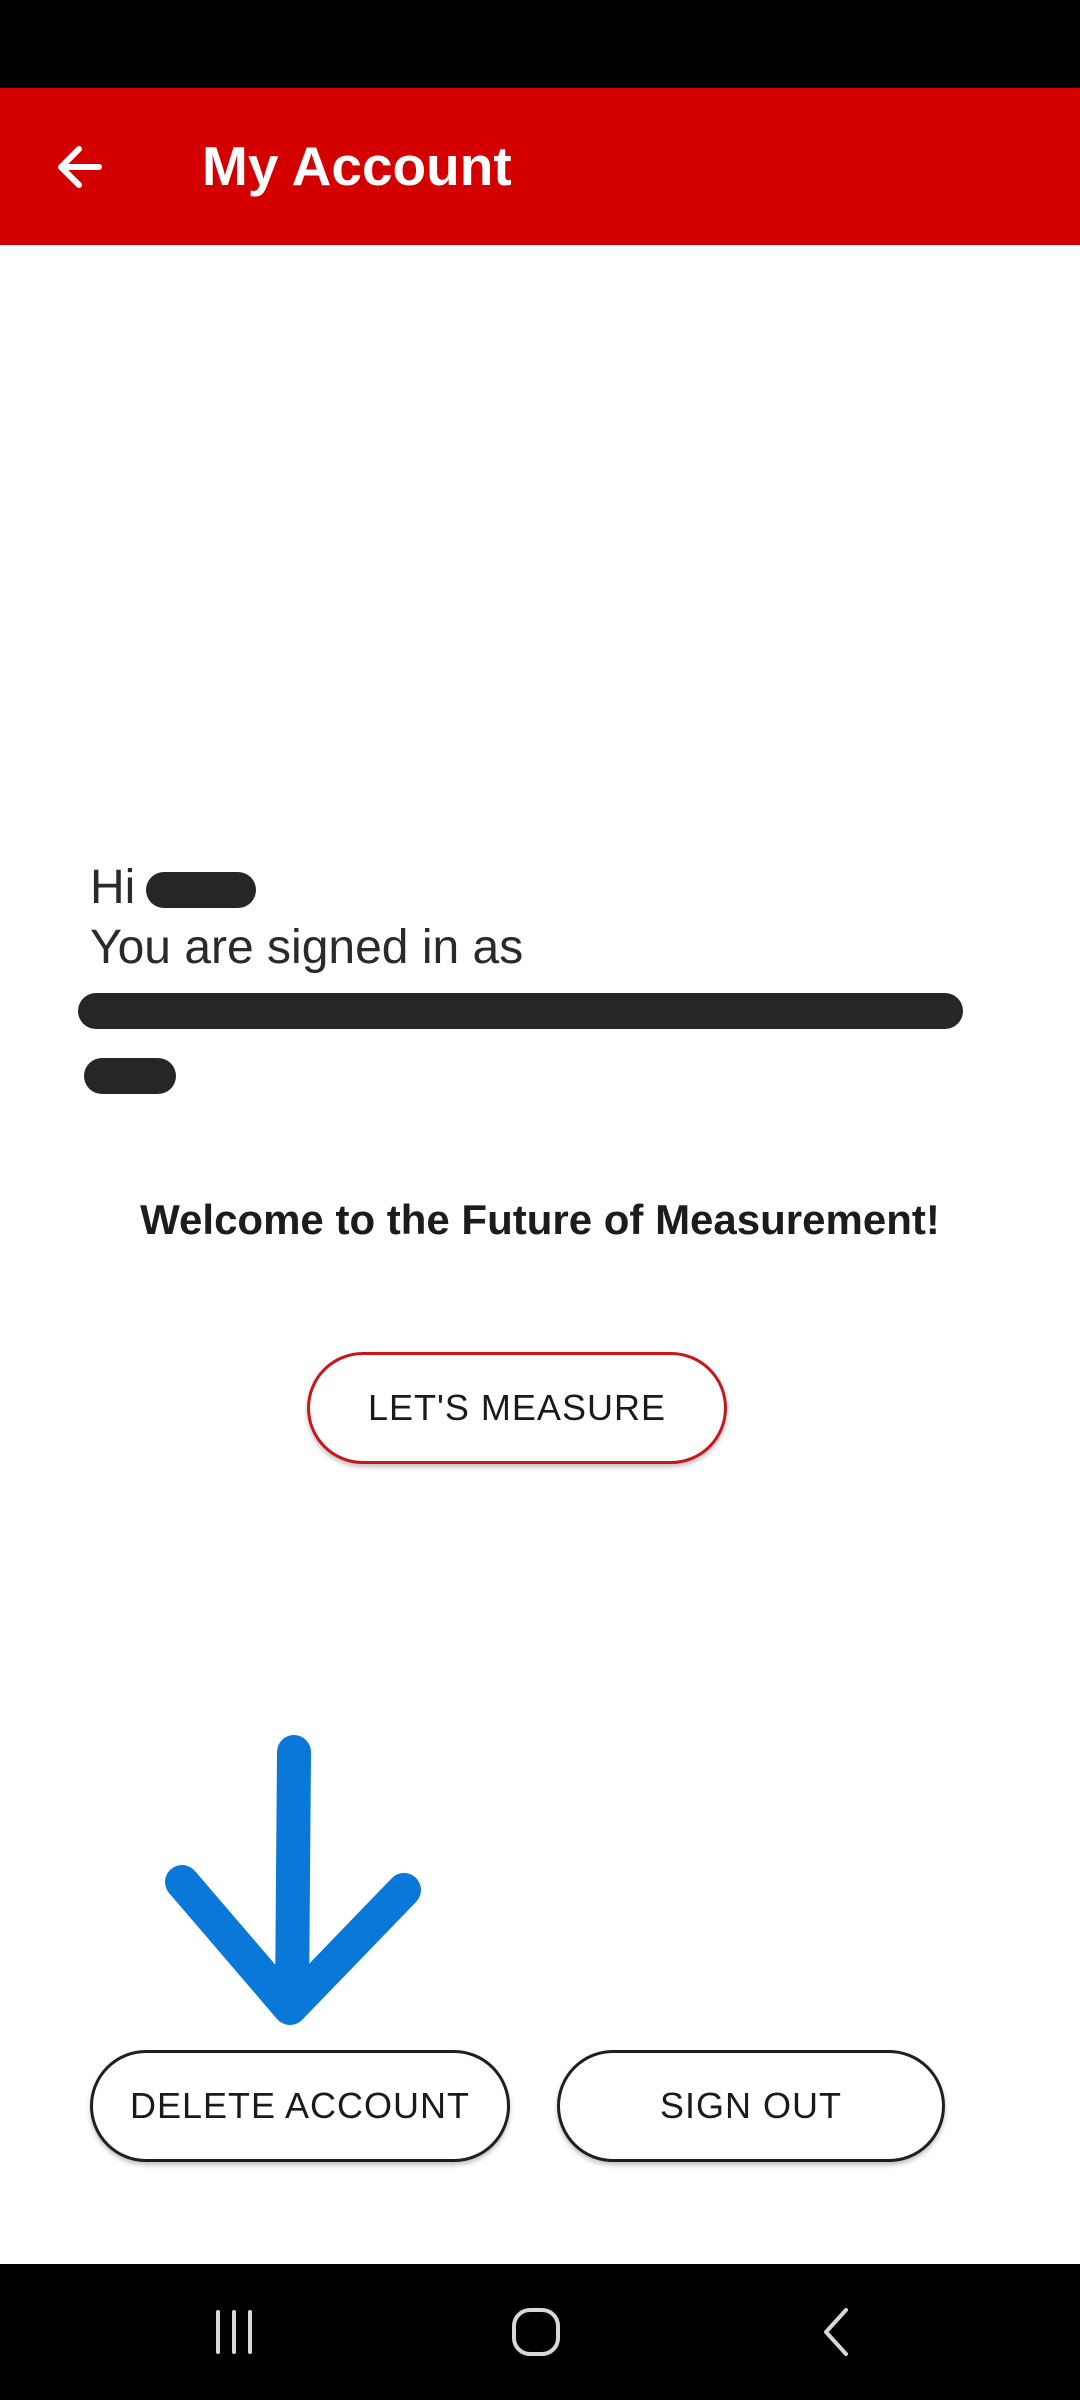 This screenshot has height=2400, width=1080. Describe the element at coordinates (300, 2106) in the screenshot. I see `delete-account-button: DELETE ACCOUNT` at that location.